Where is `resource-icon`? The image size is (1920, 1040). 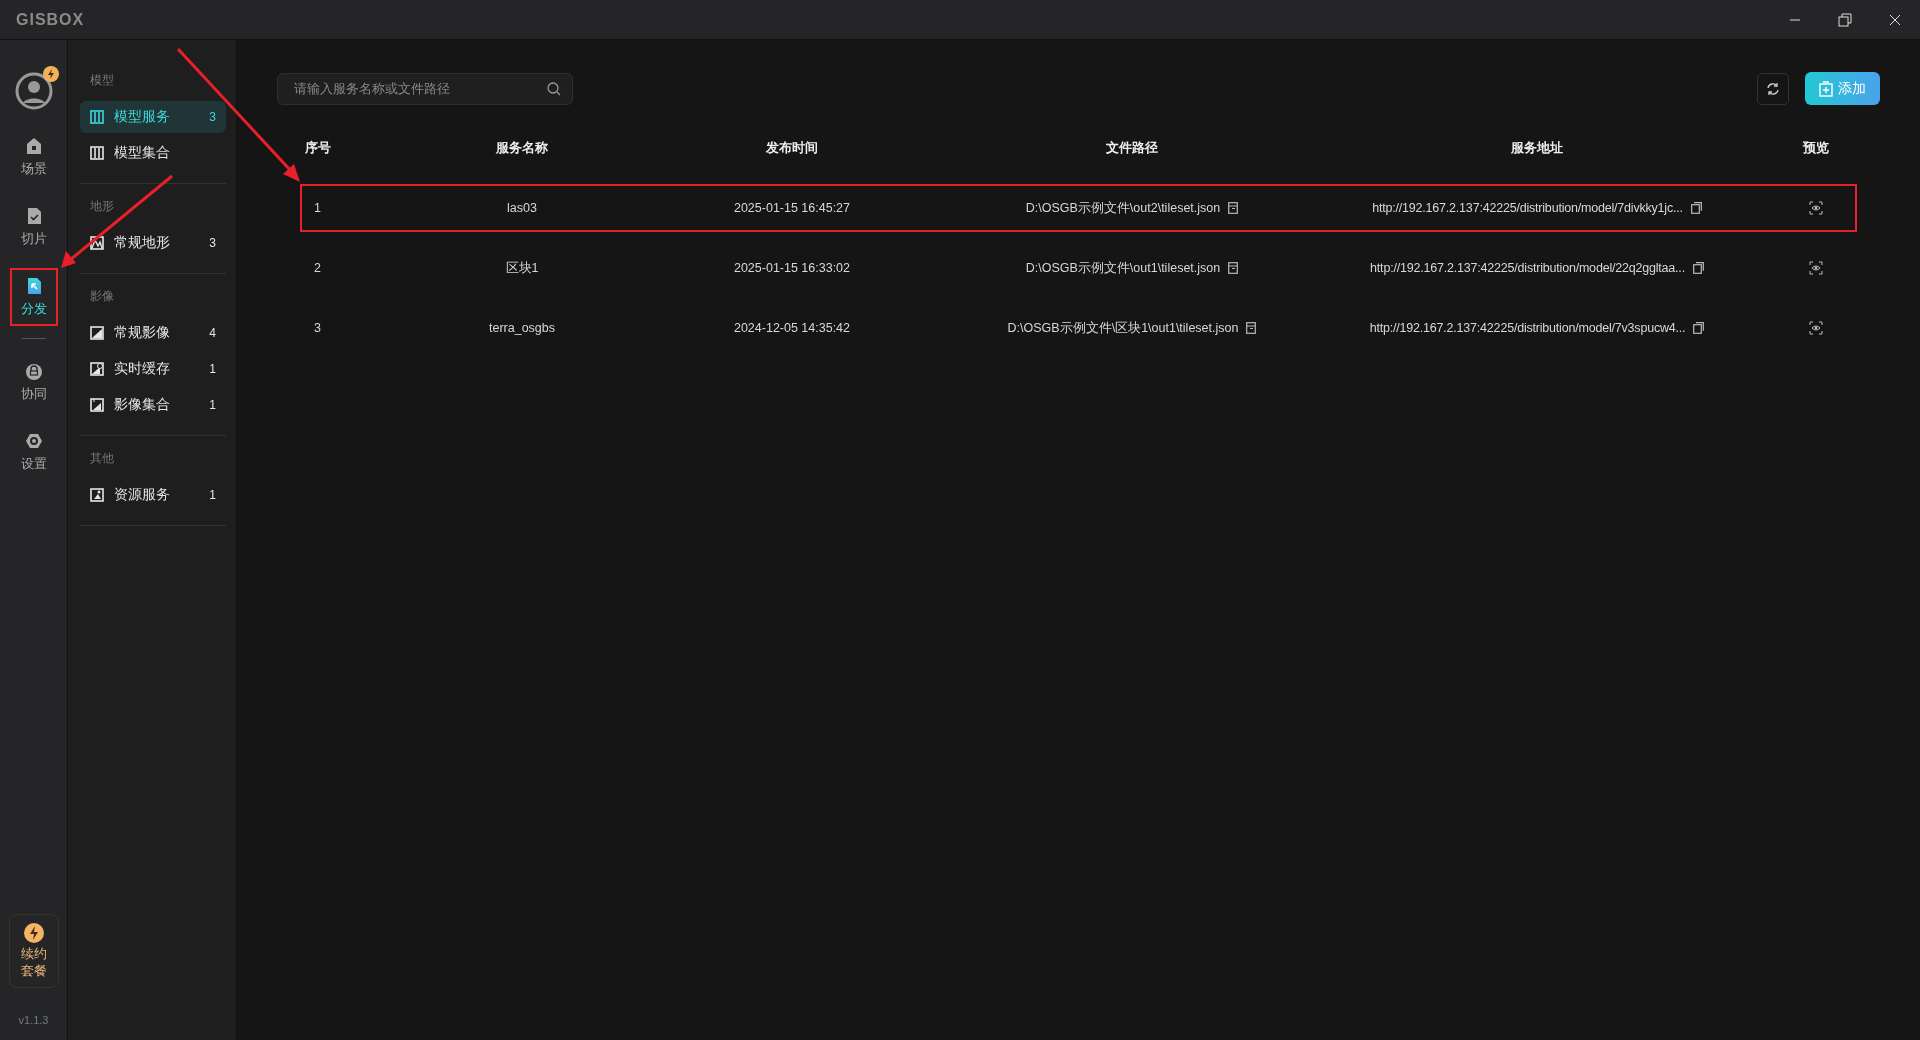
resource-icon is located at coordinates (97, 495).